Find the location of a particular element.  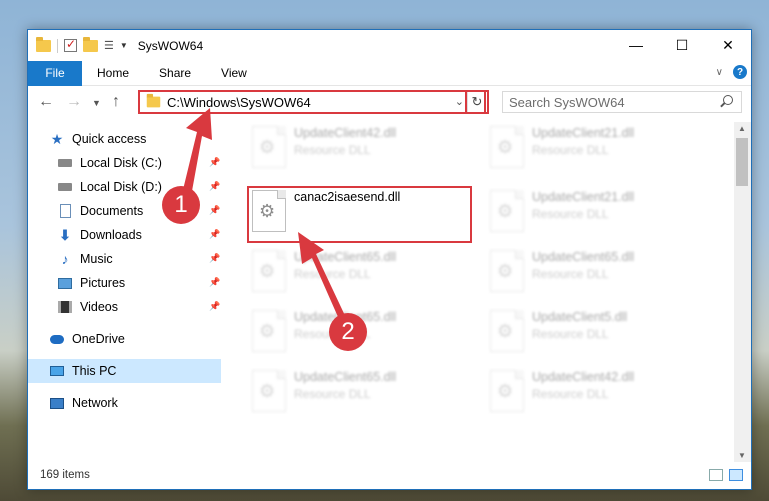

recent-locations-icon: ▼ is located at coordinates (96, 103).